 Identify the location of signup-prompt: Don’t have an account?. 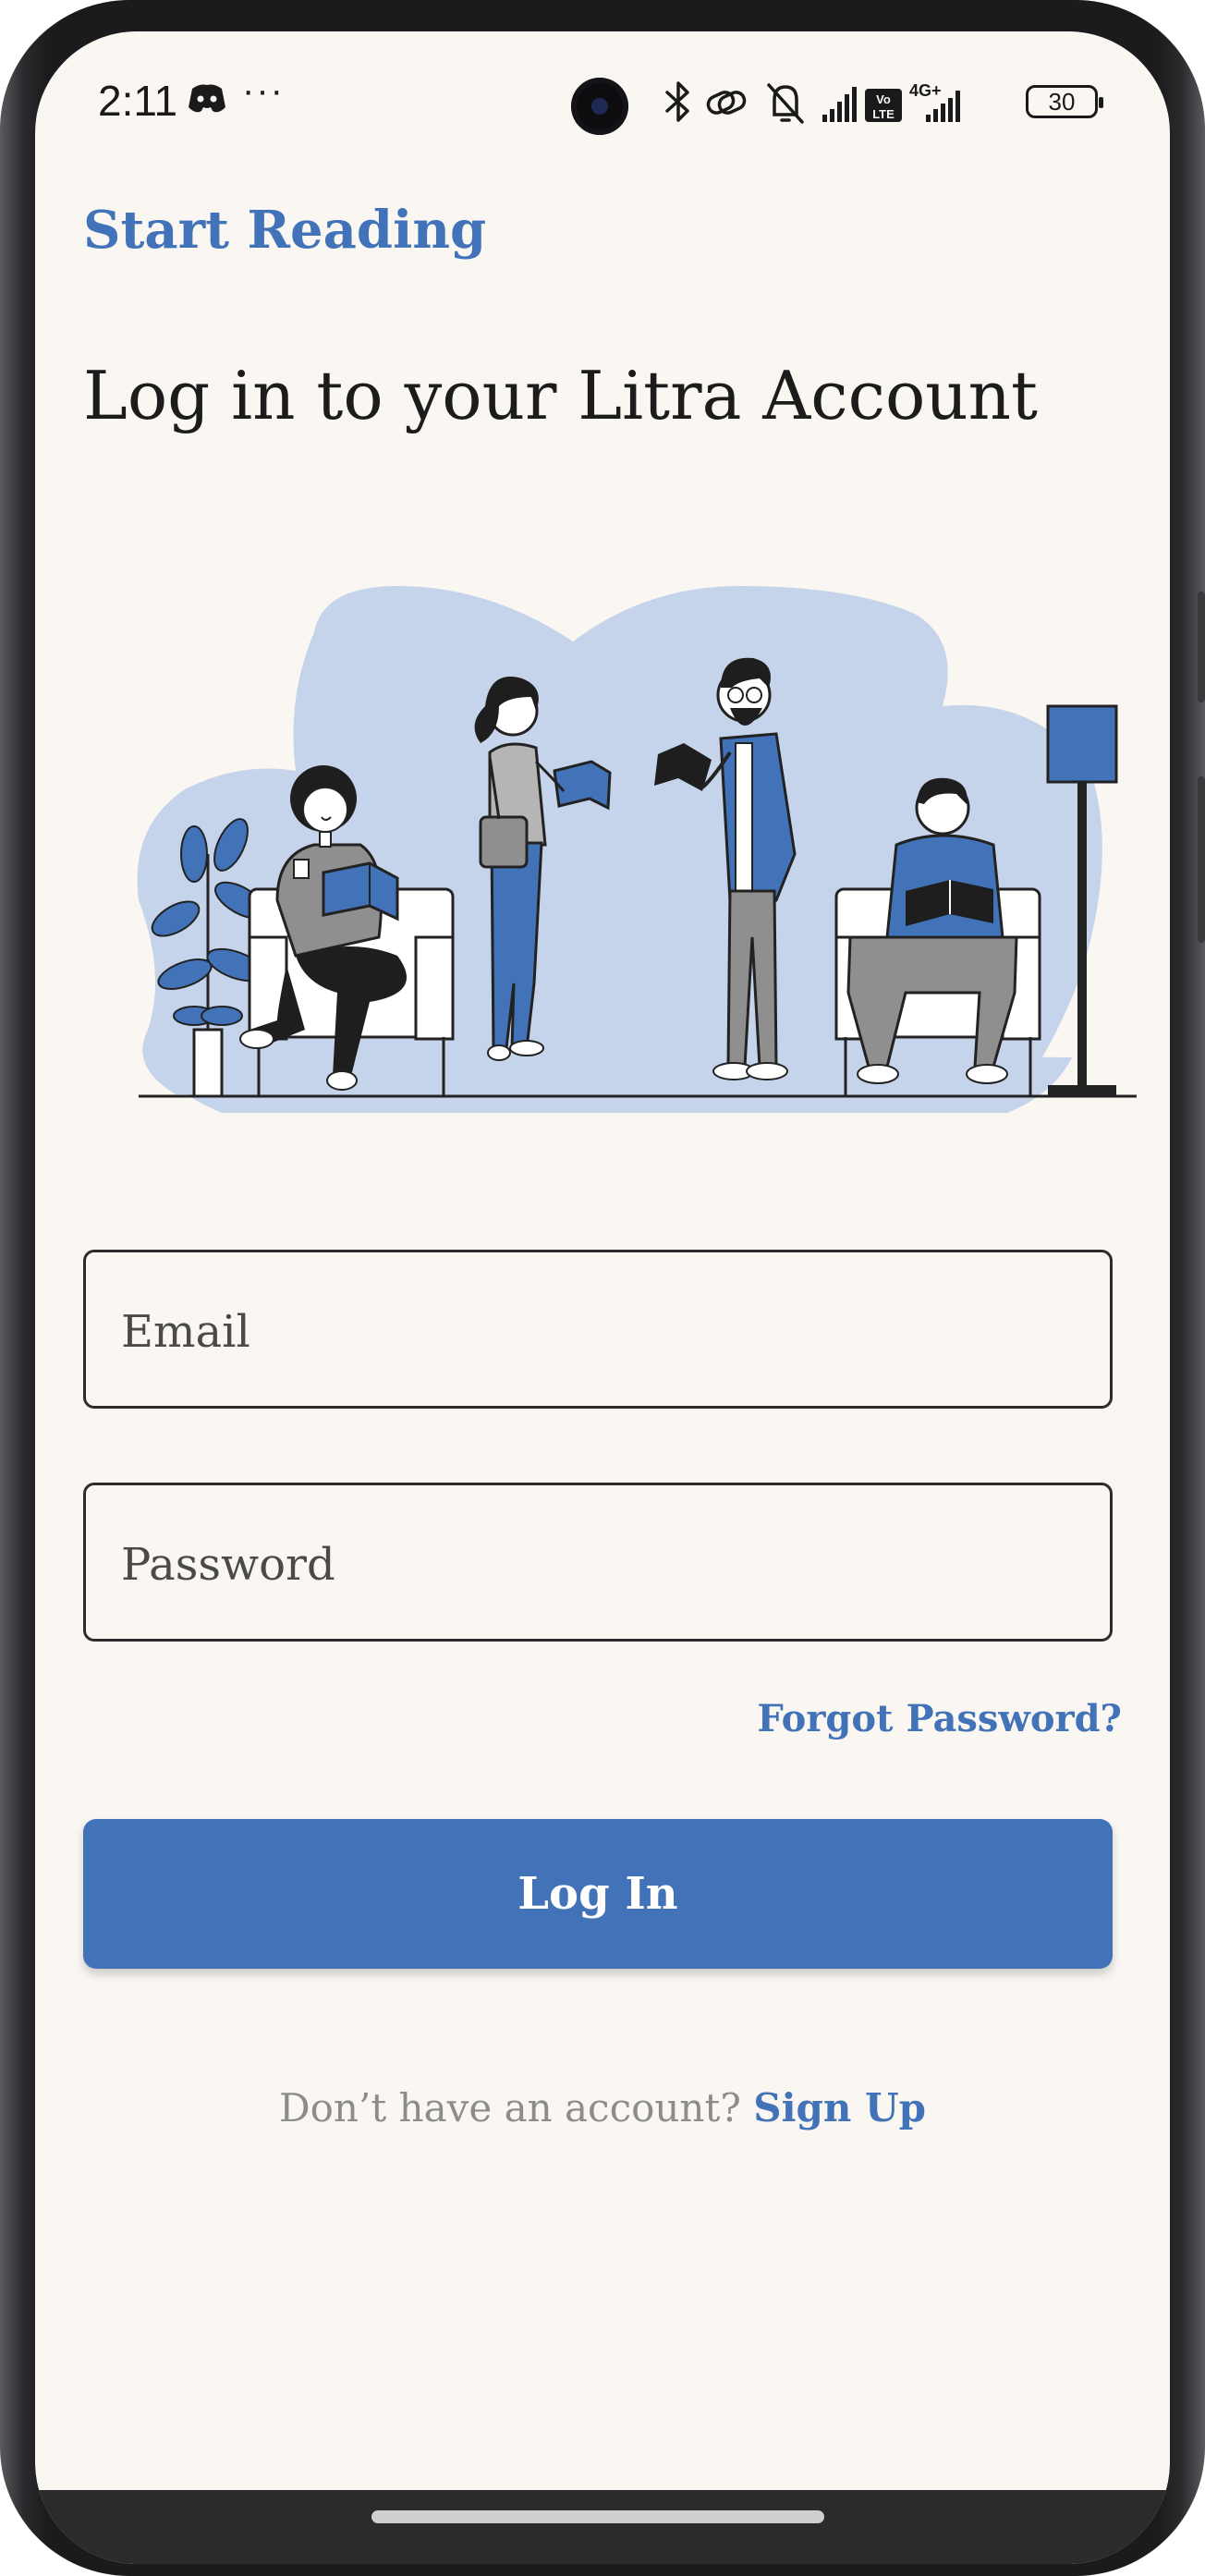
(516, 2107).